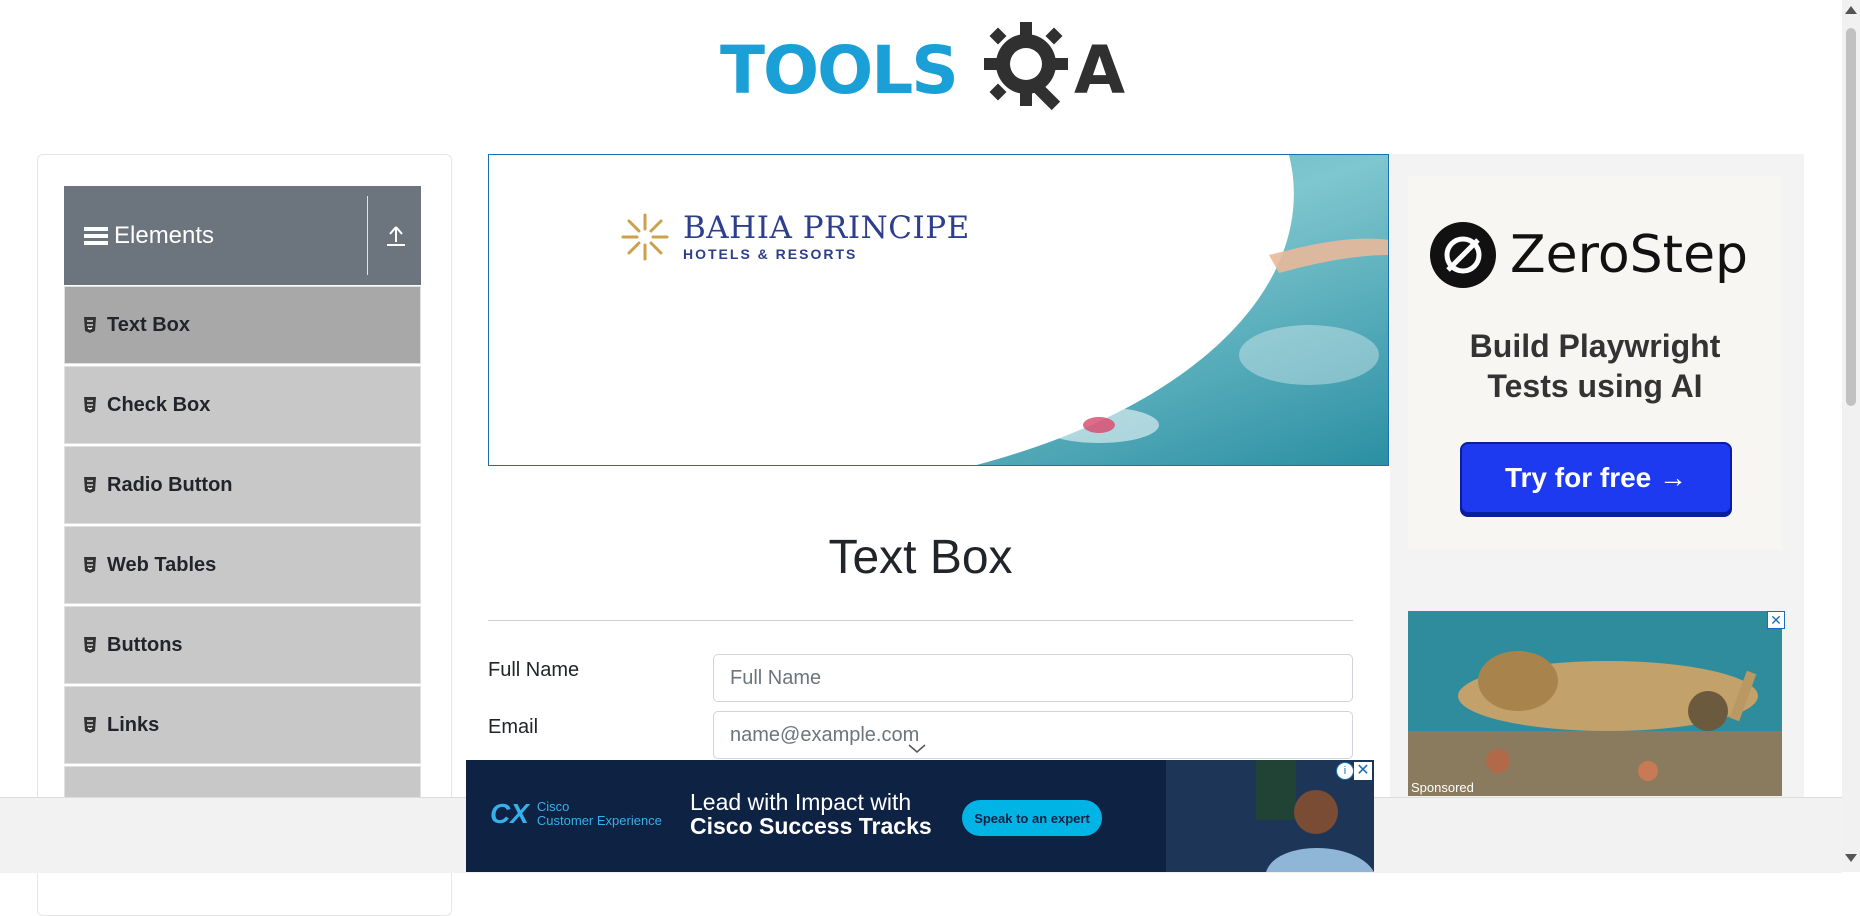 This screenshot has height=916, width=1860. What do you see at coordinates (1595, 346) in the screenshot?
I see `tagline-line-1: Build Playwright` at bounding box center [1595, 346].